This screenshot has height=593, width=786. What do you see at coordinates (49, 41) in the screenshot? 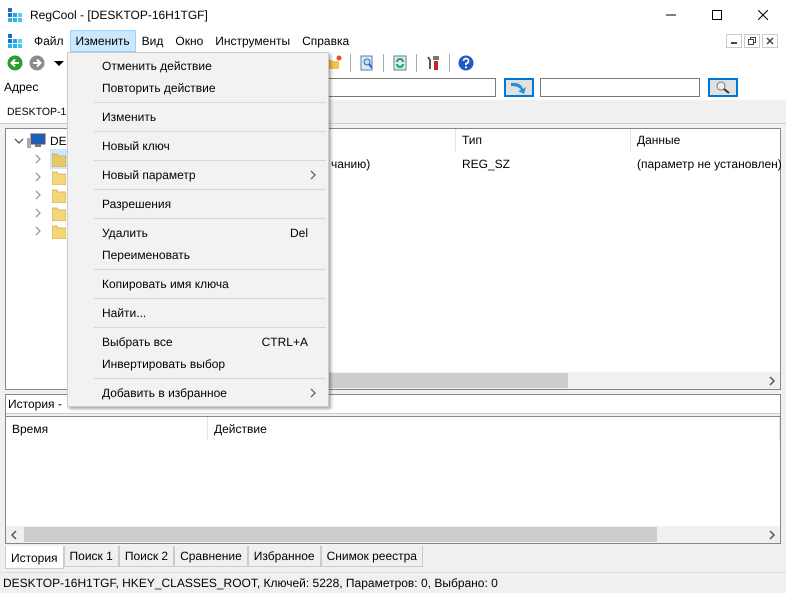
I see `menu-item: Файл` at bounding box center [49, 41].